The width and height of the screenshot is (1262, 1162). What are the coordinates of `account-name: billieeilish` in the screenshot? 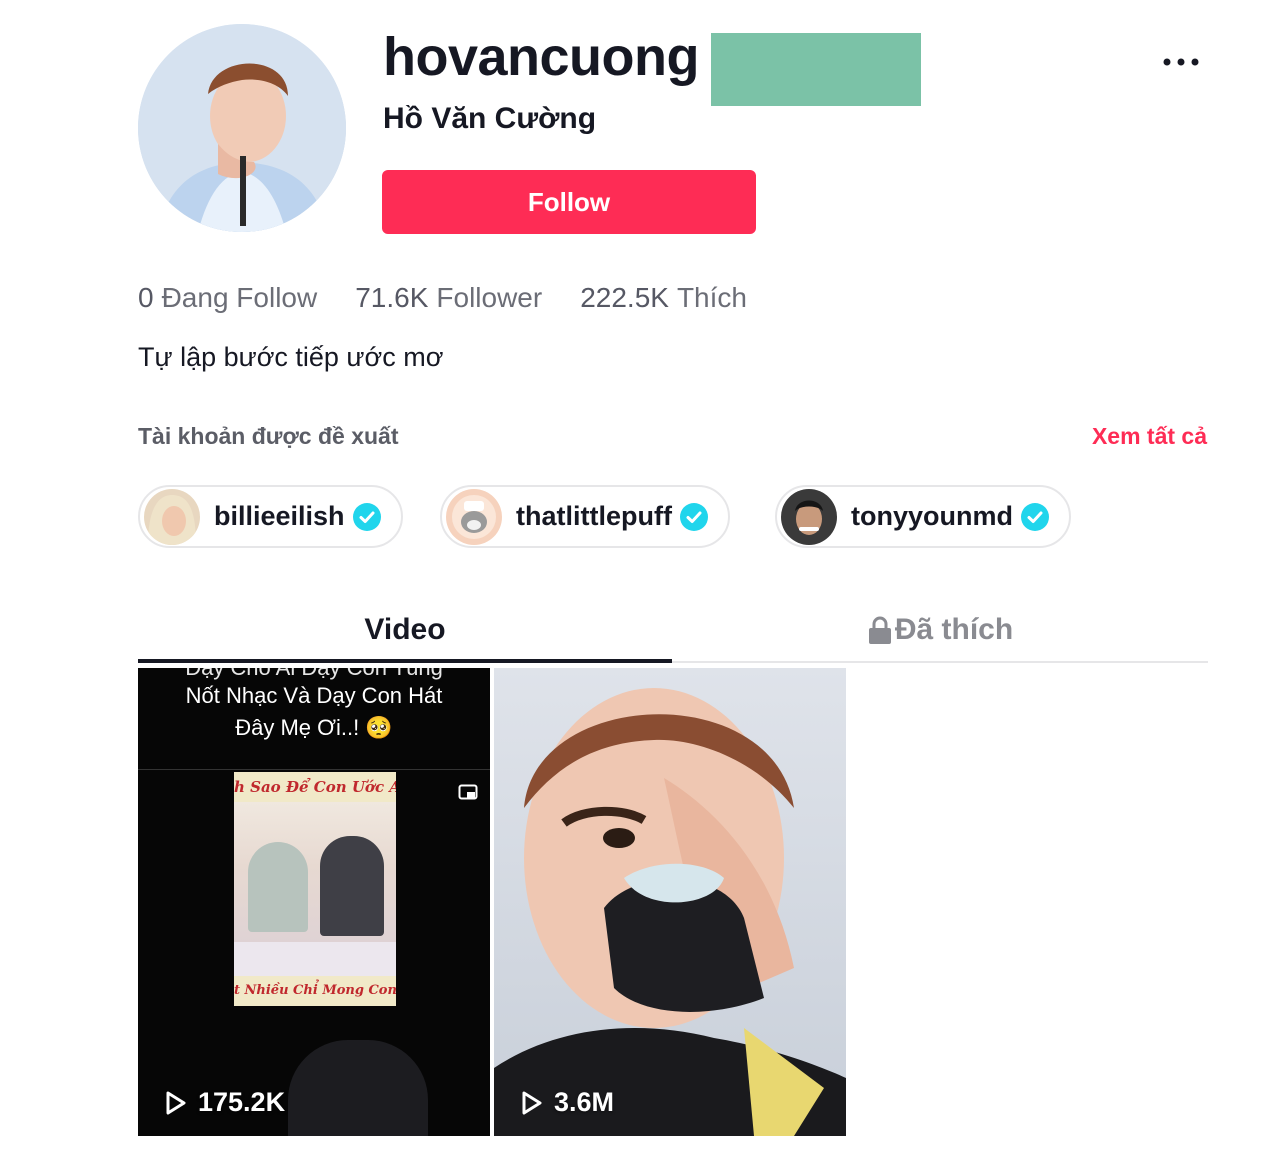 It's located at (279, 516).